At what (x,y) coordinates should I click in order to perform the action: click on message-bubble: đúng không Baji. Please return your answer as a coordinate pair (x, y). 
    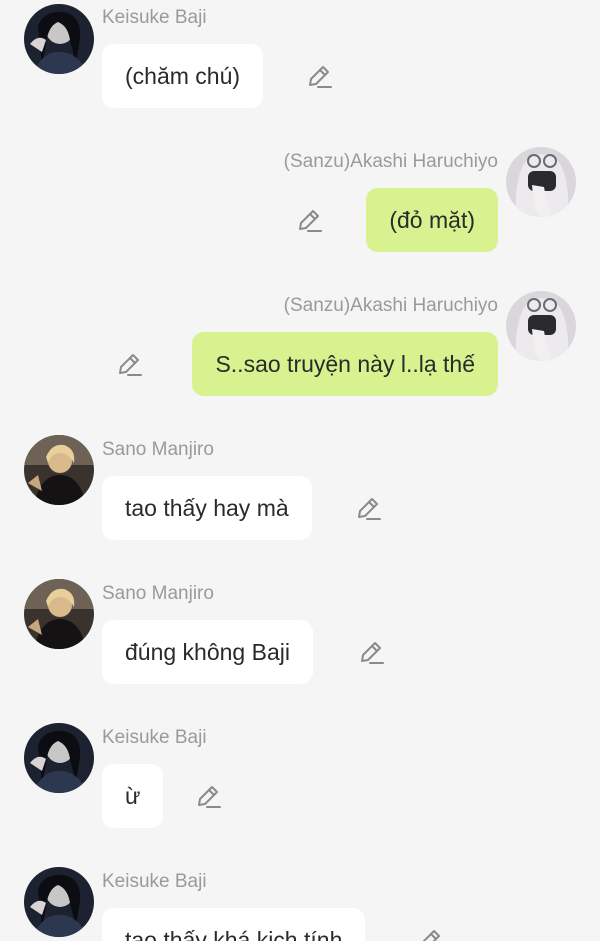
    Looking at the image, I should click on (207, 652).